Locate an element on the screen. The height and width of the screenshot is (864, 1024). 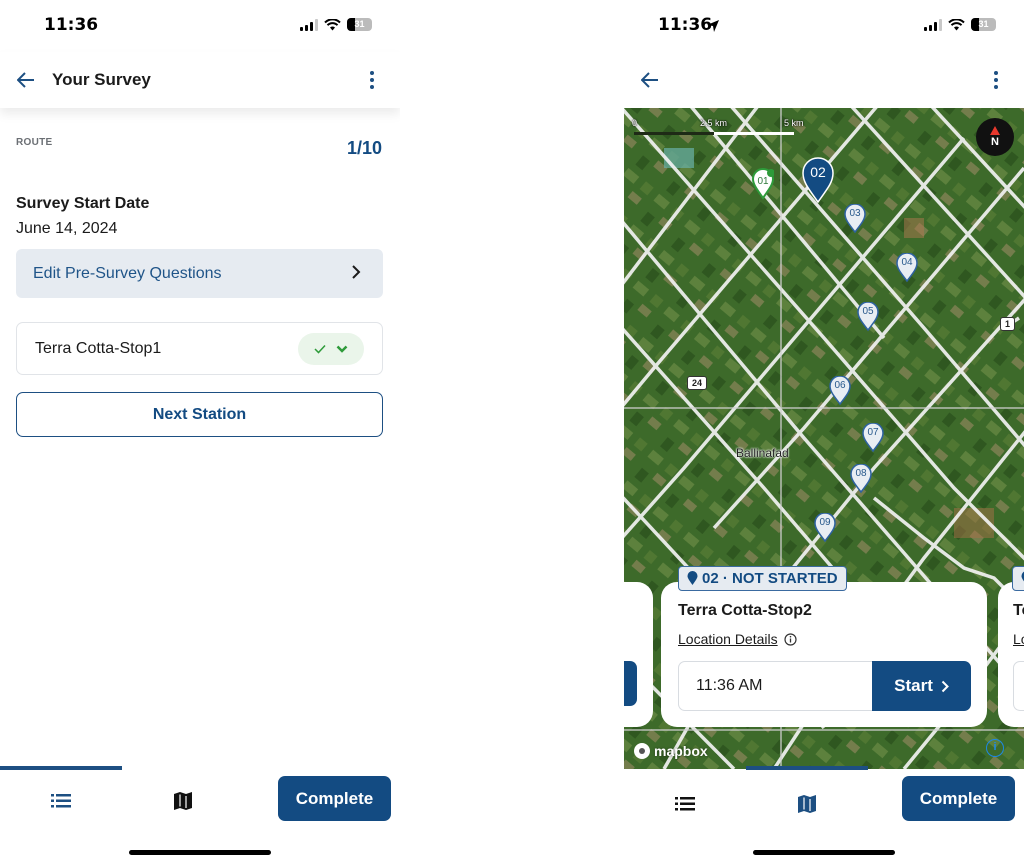
station-card-previous is located at coordinates (638, 654).